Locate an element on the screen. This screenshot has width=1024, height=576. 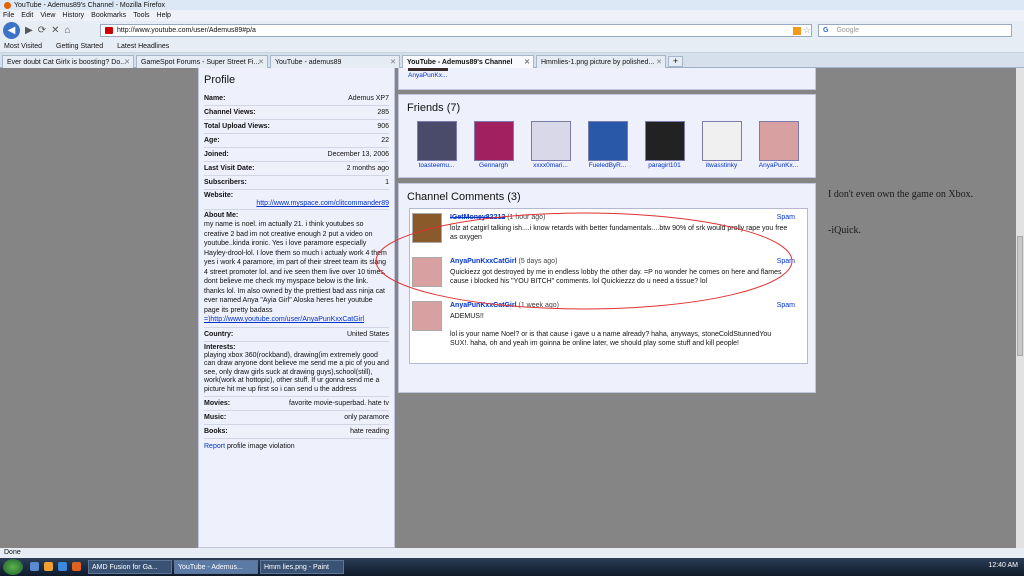
show-desktop-icon is located at coordinates (34, 566).